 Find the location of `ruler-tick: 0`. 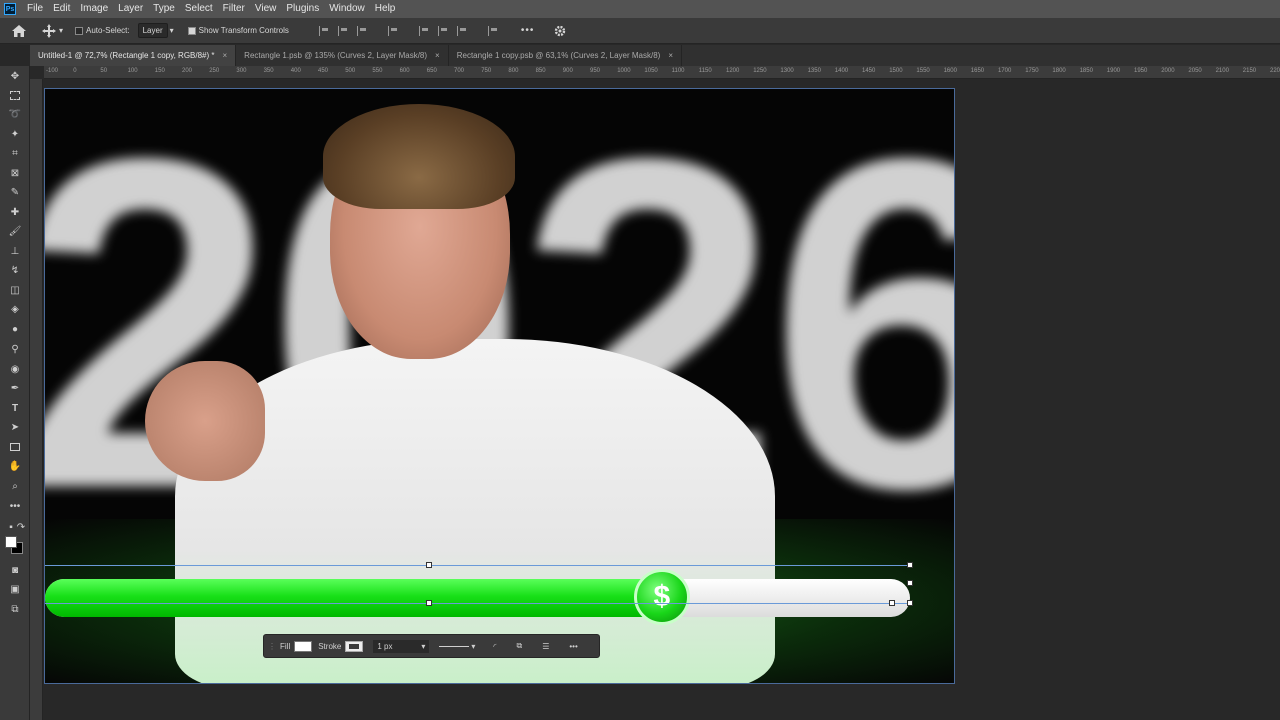

ruler-tick: 0 is located at coordinates (75, 71).